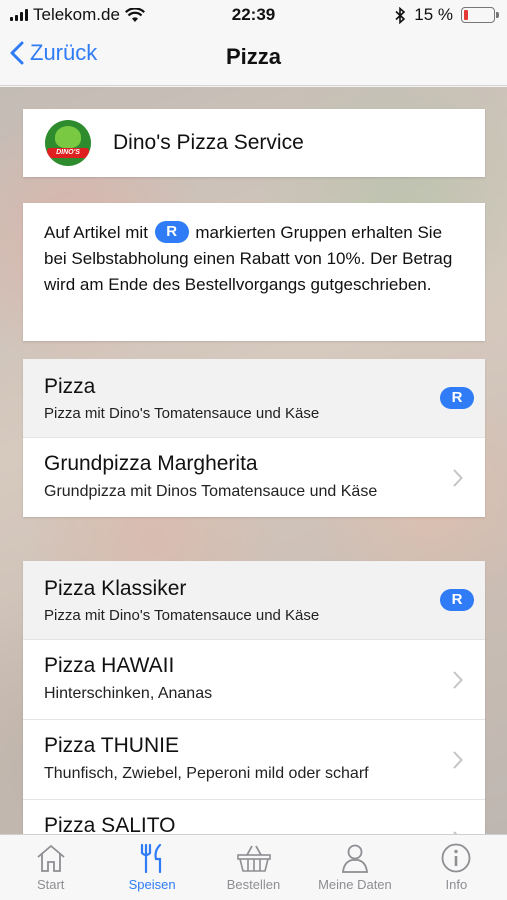 This screenshot has width=507, height=900. I want to click on item-title: Pizza SALITO, so click(110, 824).